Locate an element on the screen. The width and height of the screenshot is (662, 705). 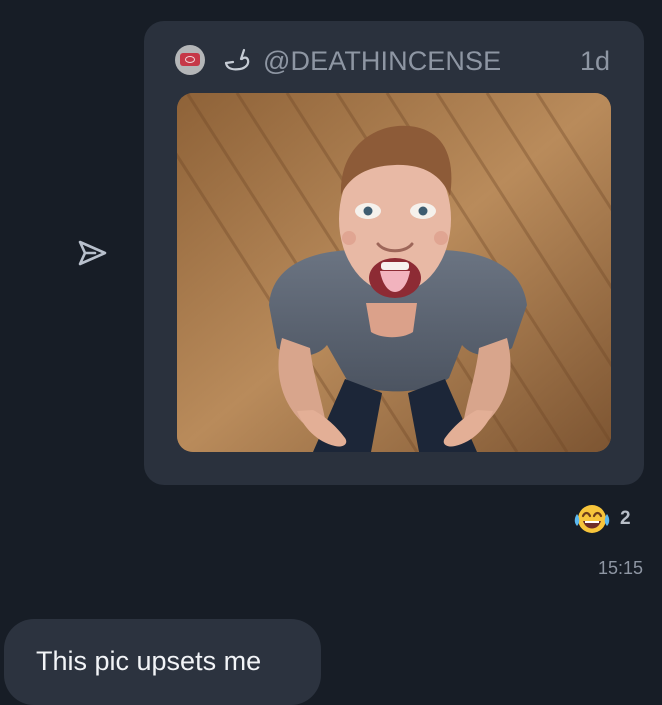
message-text: This pic upsets me is located at coordinates (149, 661).